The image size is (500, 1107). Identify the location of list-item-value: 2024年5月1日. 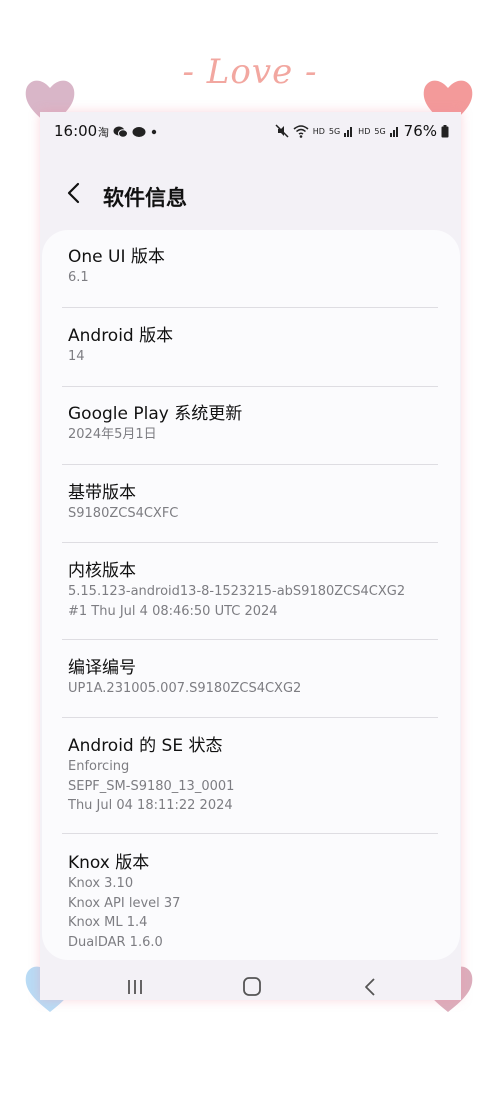
(112, 434).